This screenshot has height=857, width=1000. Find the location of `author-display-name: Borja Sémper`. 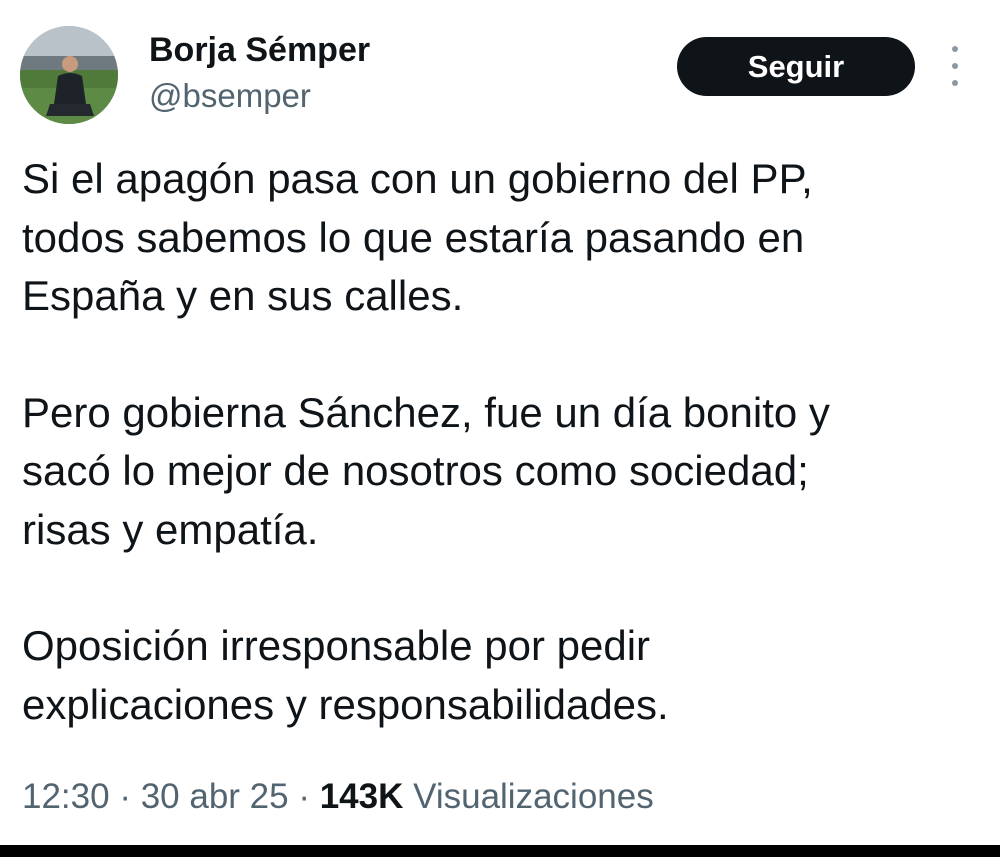

author-display-name: Borja Sémper is located at coordinates (259, 50).